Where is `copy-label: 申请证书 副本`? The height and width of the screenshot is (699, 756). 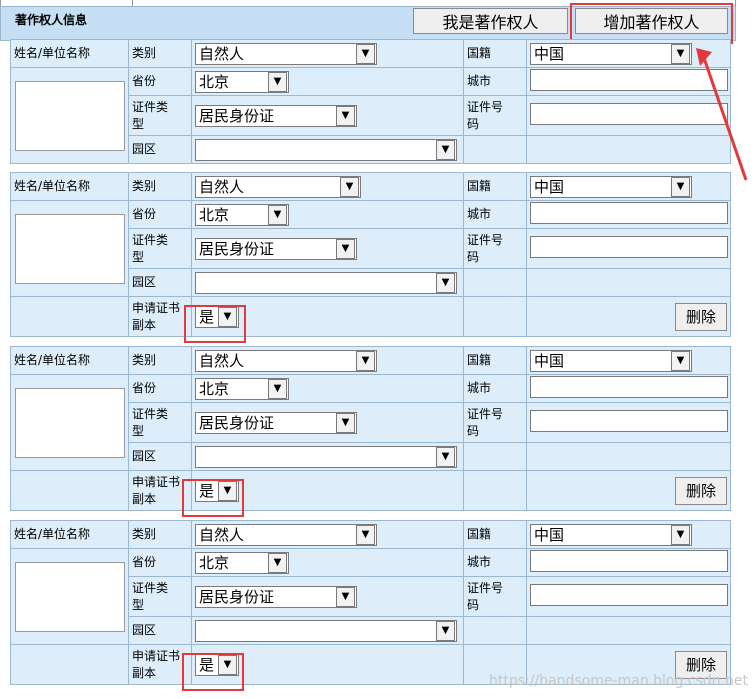 copy-label: 申请证书 副本 is located at coordinates (160, 316).